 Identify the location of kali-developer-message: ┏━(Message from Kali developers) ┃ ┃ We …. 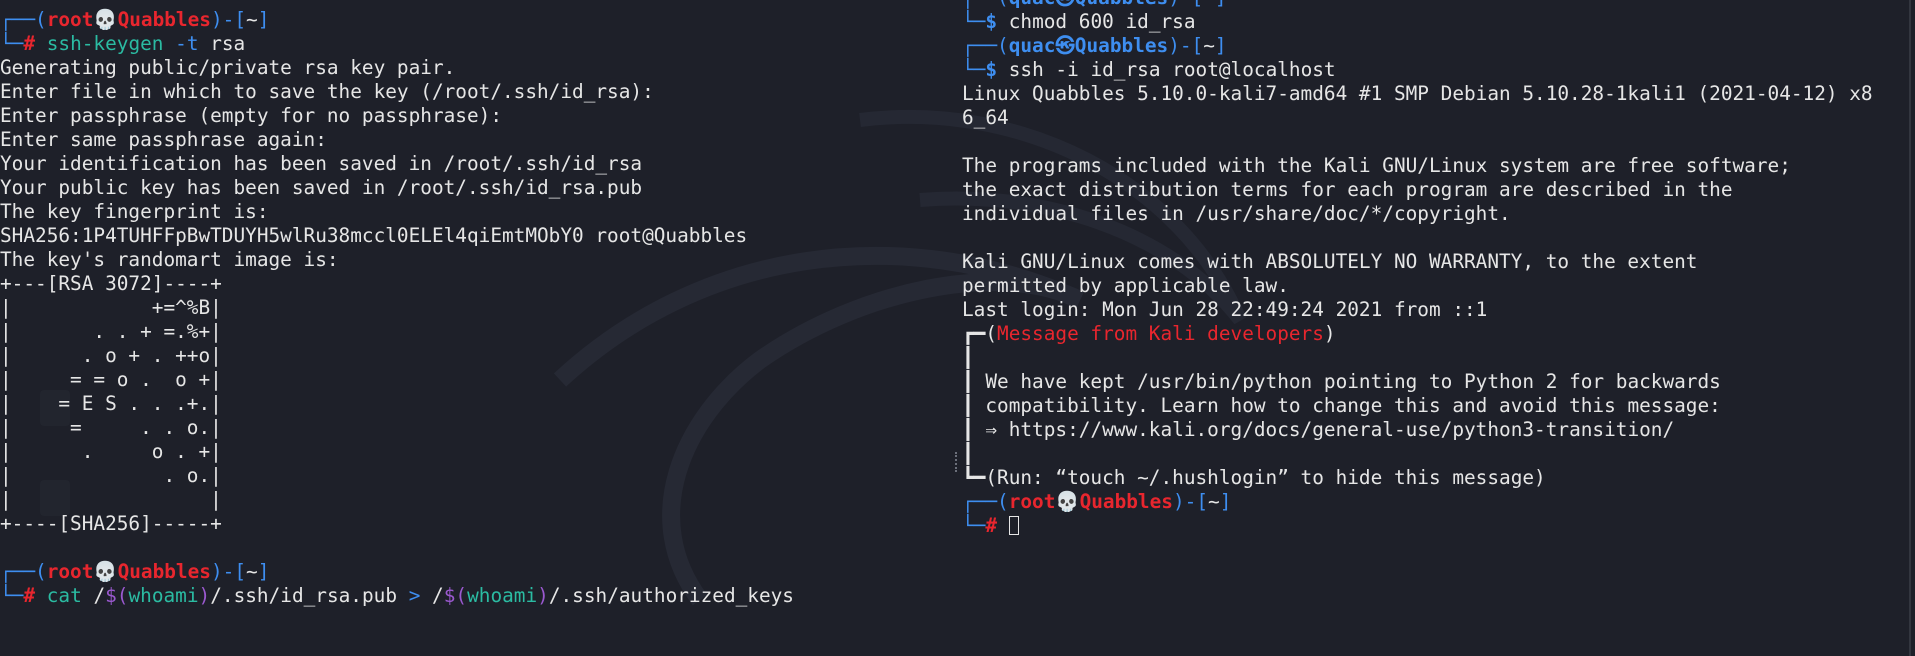
(1341, 405).